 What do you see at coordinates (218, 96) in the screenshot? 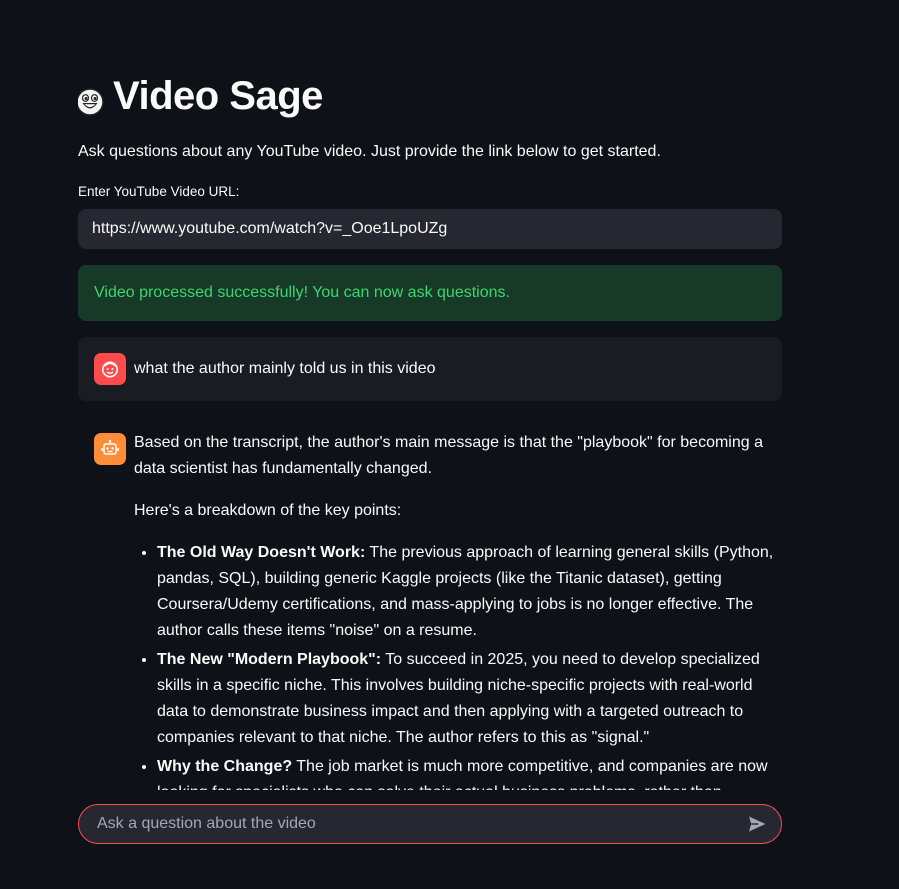
I see `page-title-text: Video Sage` at bounding box center [218, 96].